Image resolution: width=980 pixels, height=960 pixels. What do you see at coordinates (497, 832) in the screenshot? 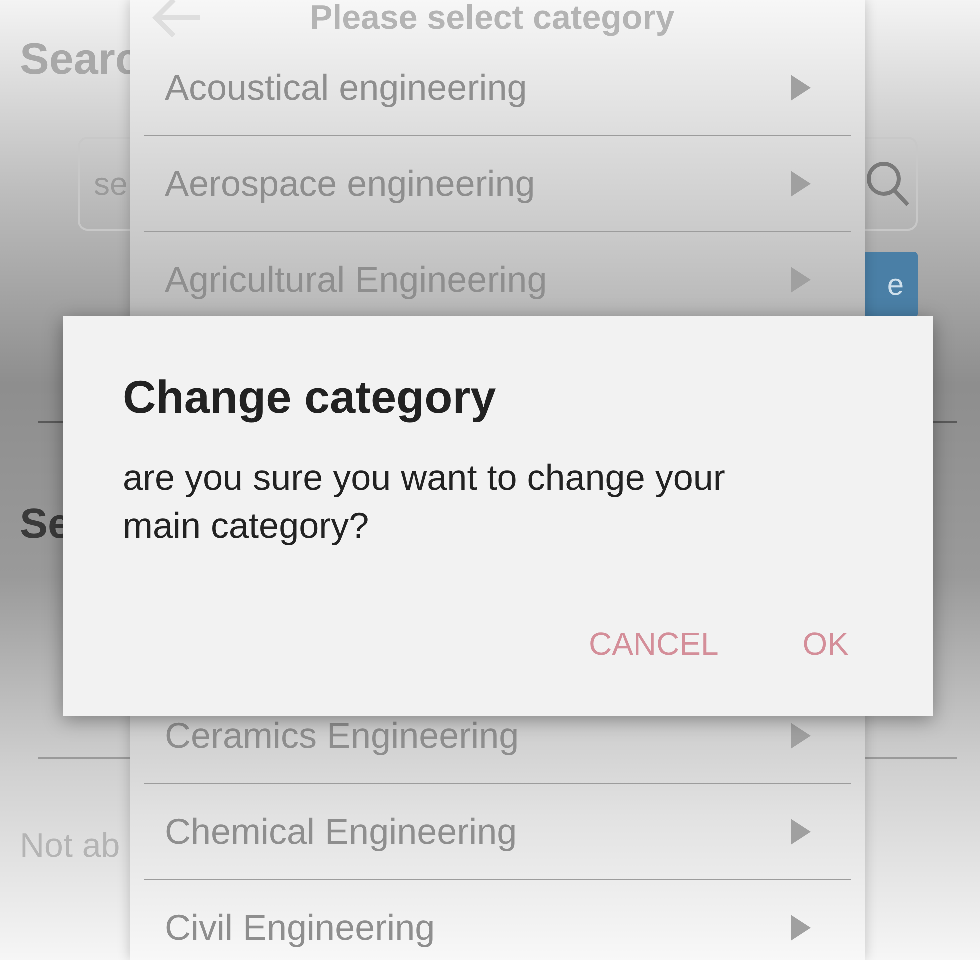
I see `category-item: Chemical Engineering` at bounding box center [497, 832].